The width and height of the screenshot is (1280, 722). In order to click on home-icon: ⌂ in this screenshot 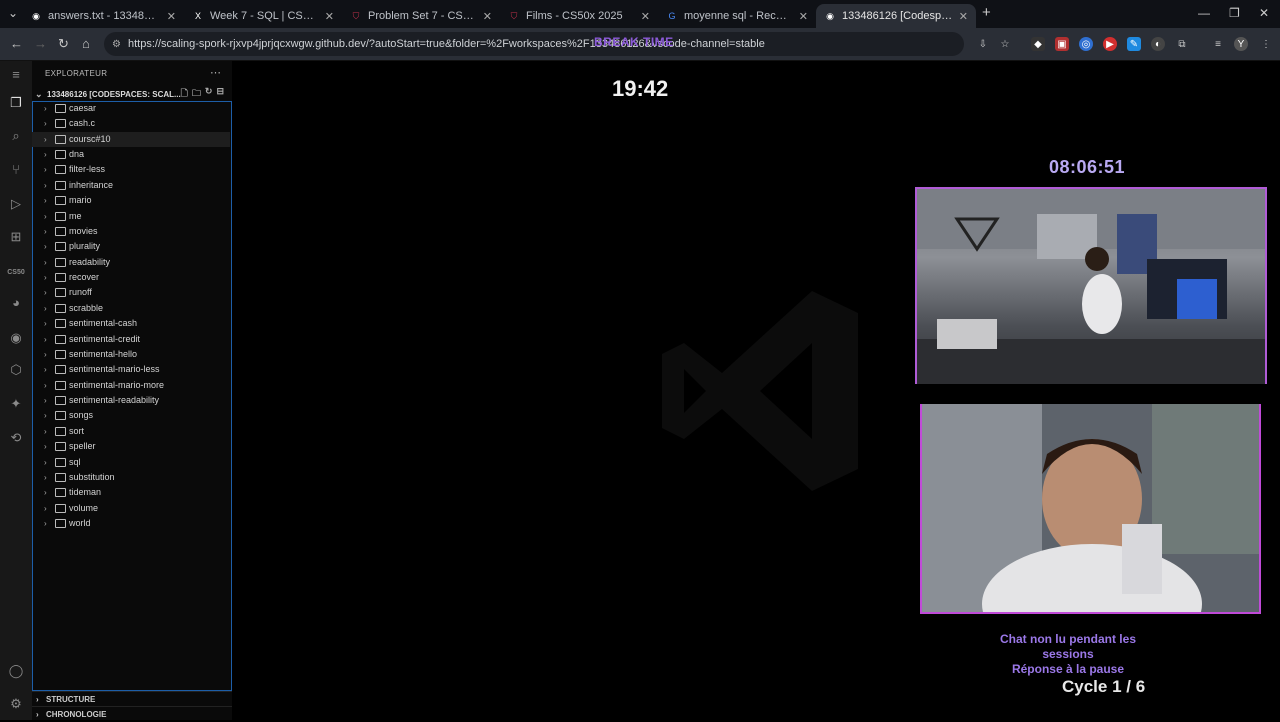, I will do `click(86, 43)`.